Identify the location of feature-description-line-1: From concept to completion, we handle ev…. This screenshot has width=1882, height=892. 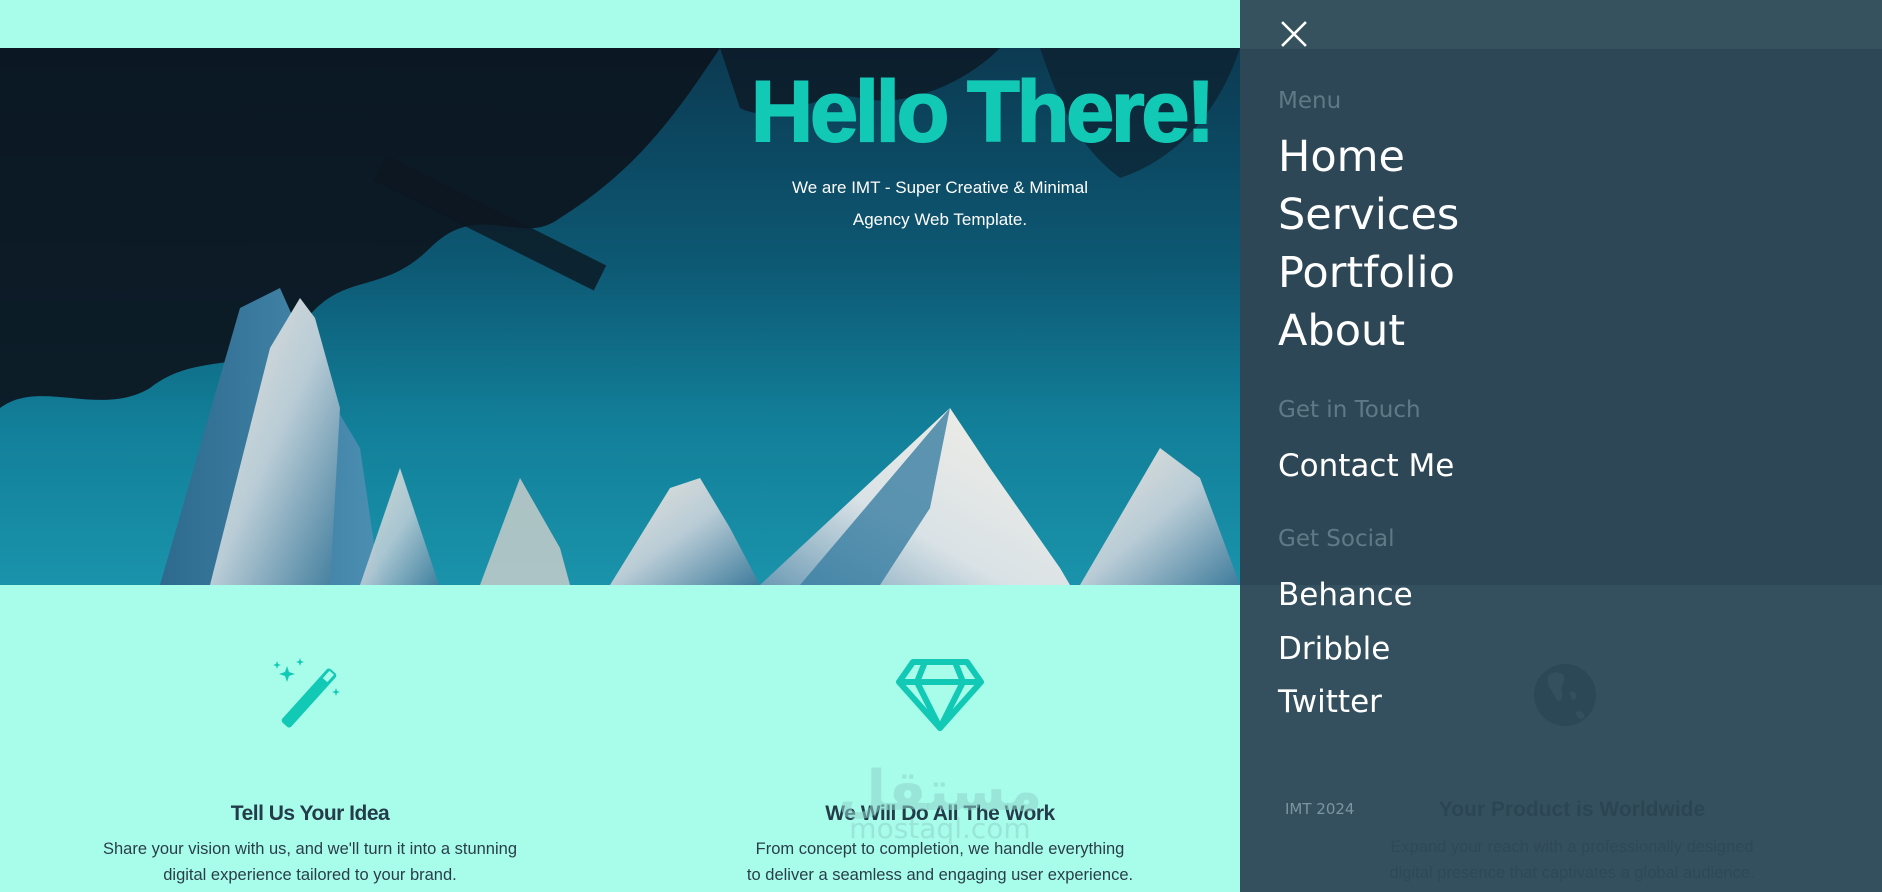
(940, 849).